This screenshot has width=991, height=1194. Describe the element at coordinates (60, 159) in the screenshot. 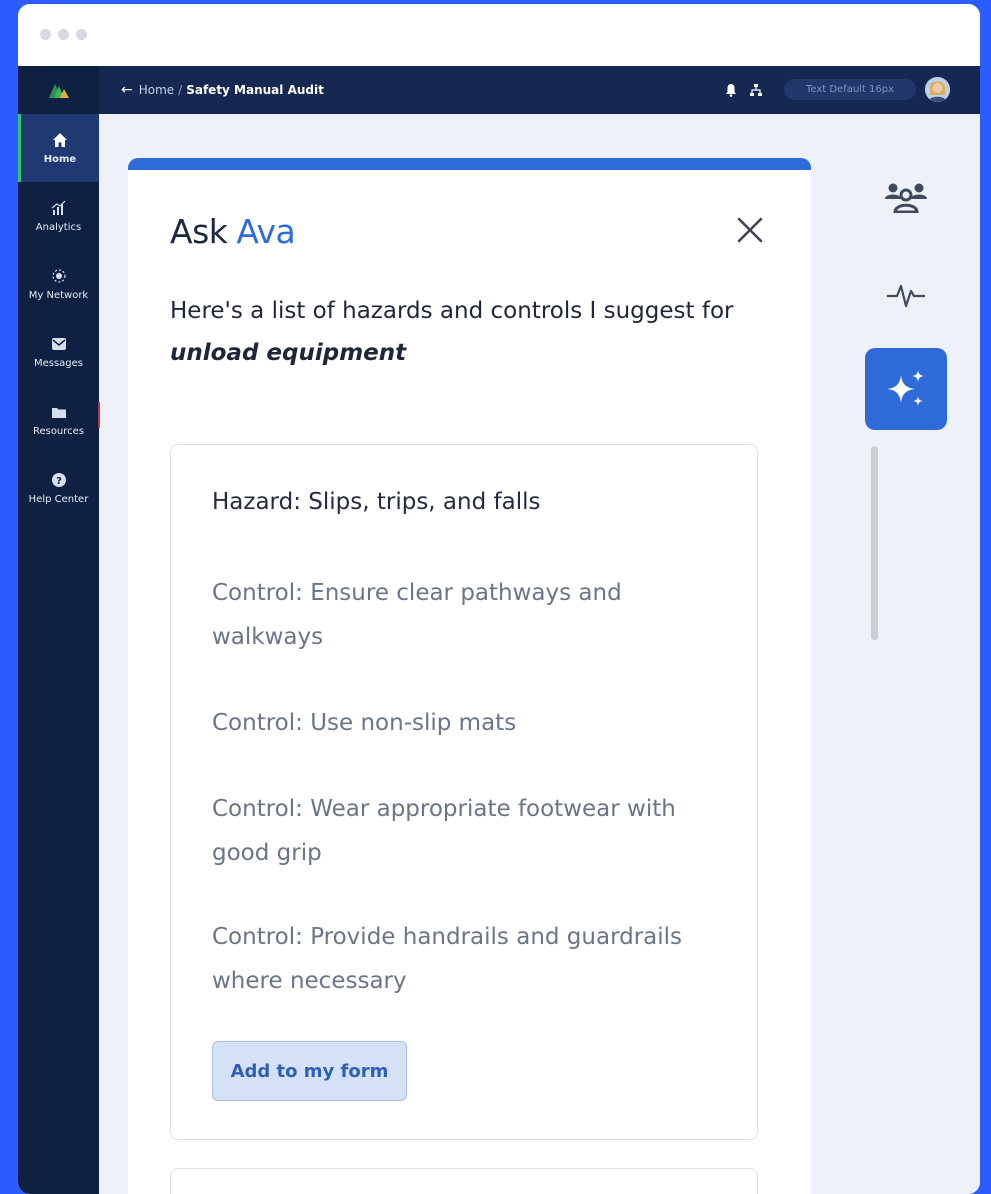

I see `sidebar-item-label: Home` at that location.